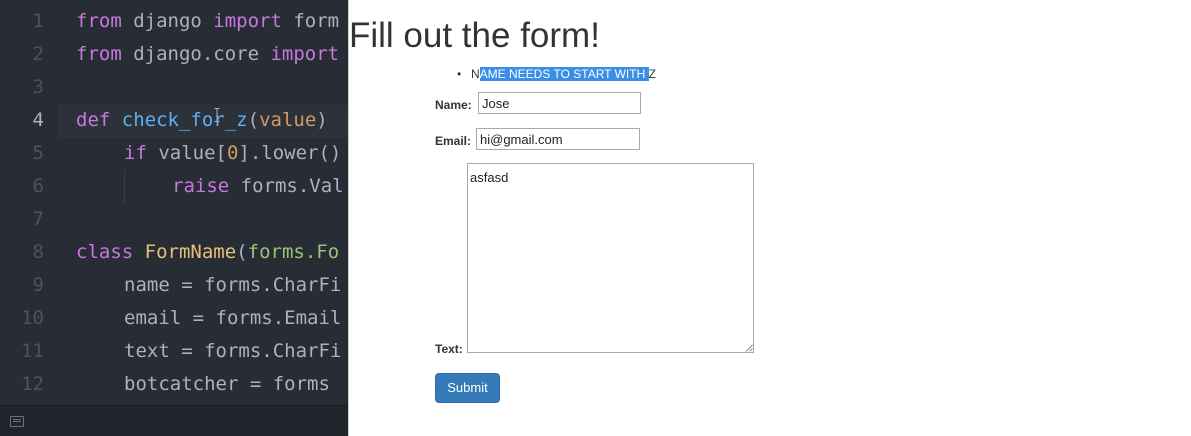 The width and height of the screenshot is (1191, 436). I want to click on text-area: asfasd, so click(610, 258).